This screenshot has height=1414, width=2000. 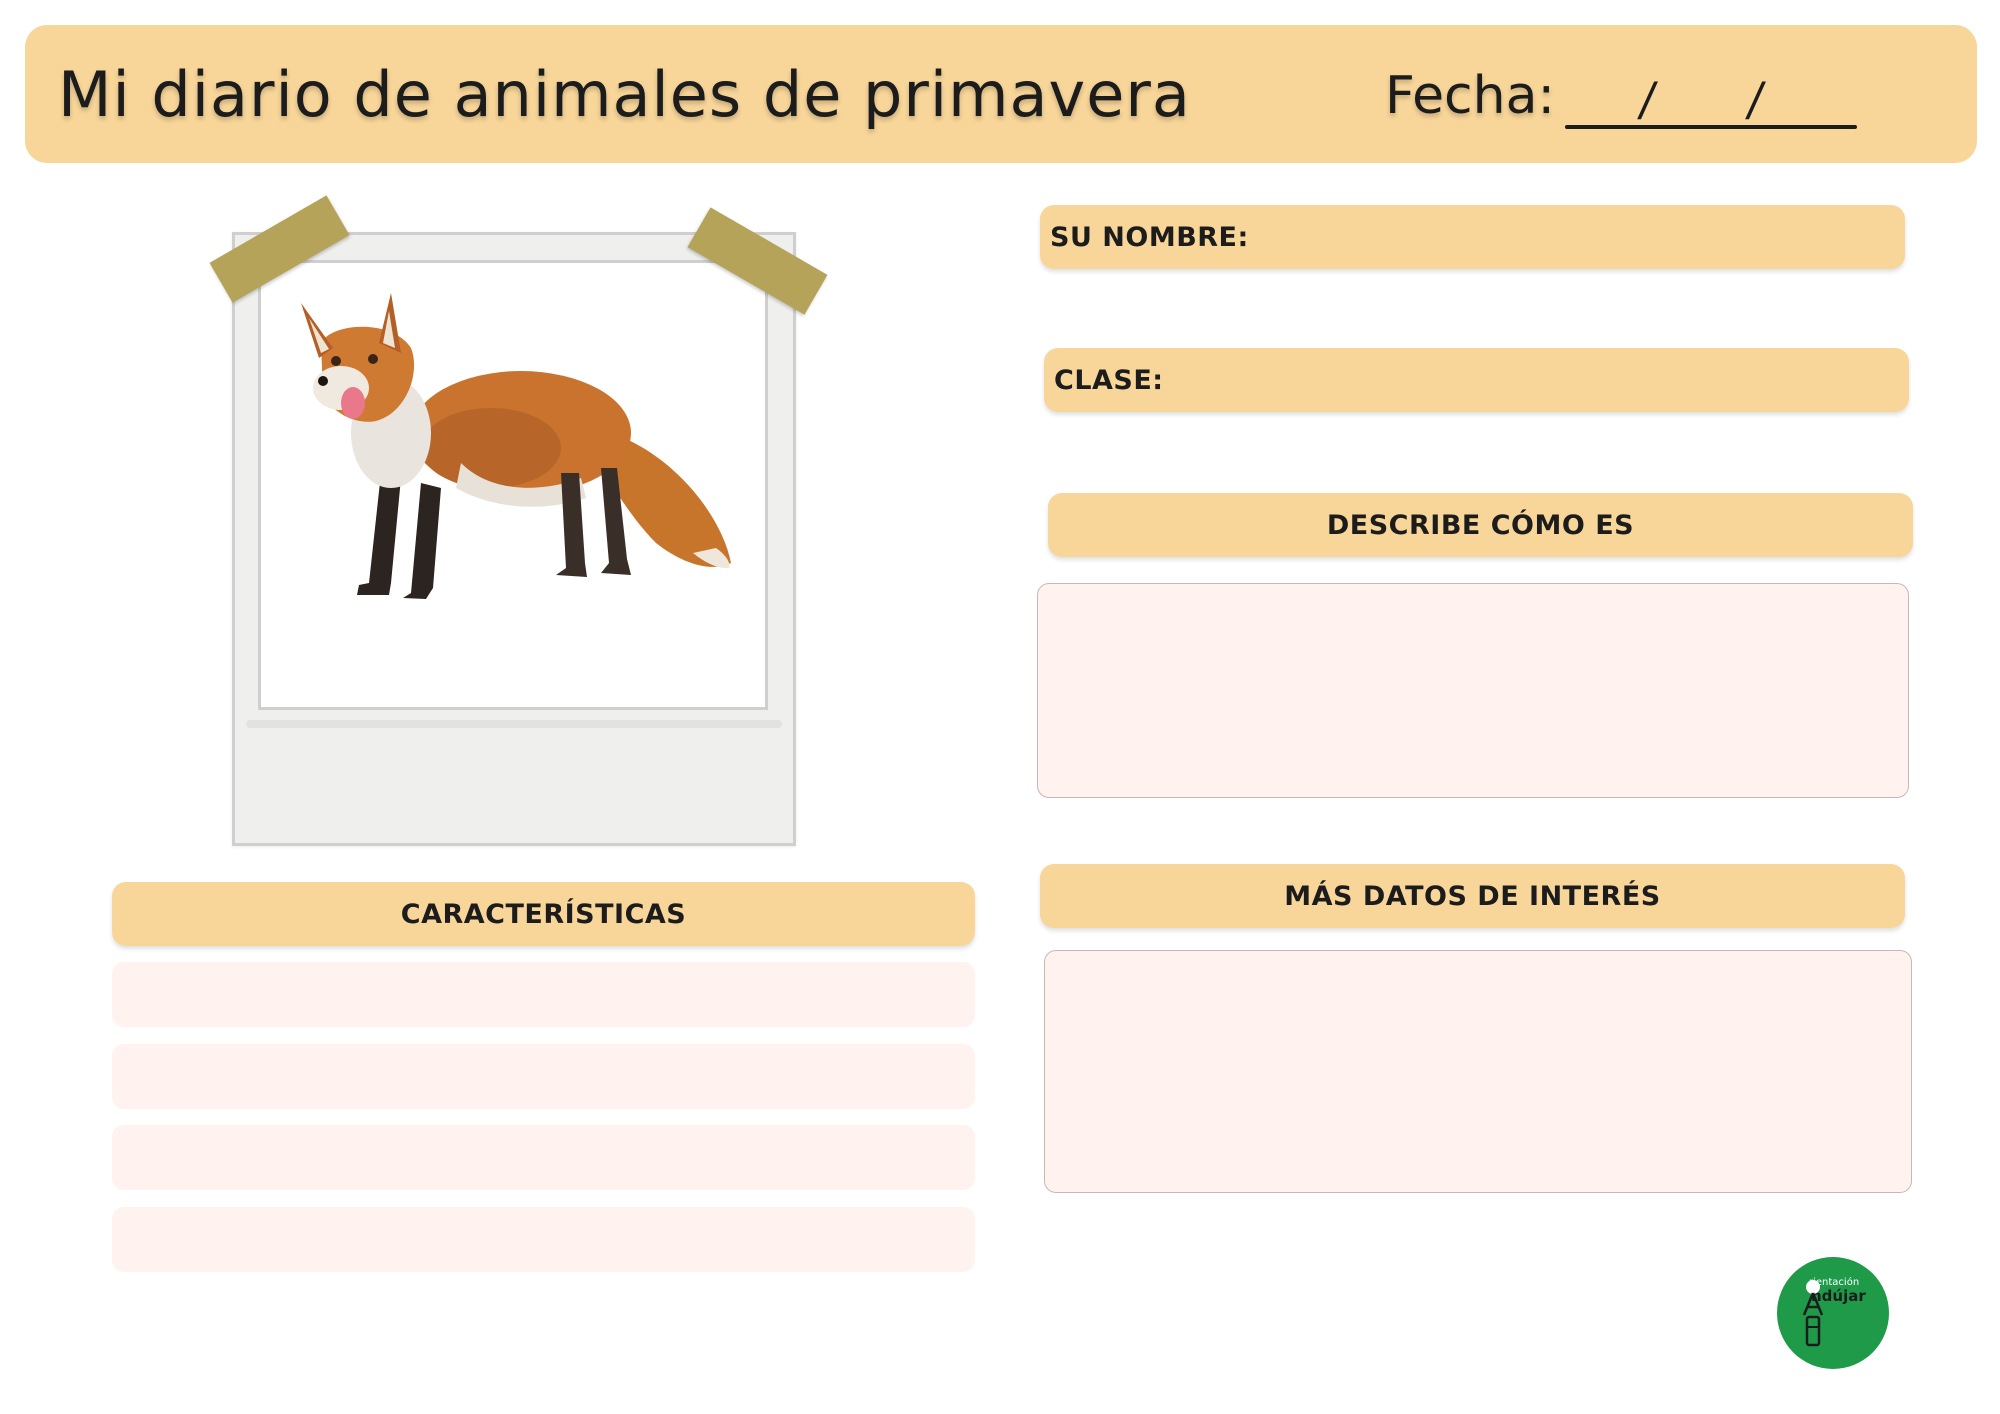 I want to click on fox-illustration, so click(x=516, y=446).